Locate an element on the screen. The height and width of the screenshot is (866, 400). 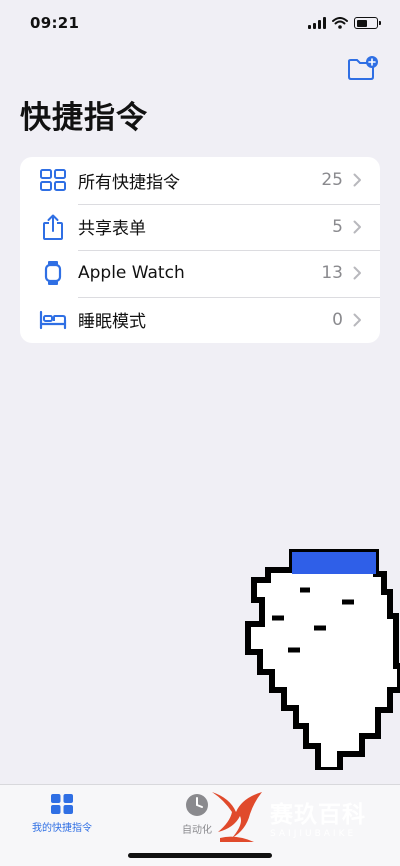
folder-plus-icon is located at coordinates (363, 68).